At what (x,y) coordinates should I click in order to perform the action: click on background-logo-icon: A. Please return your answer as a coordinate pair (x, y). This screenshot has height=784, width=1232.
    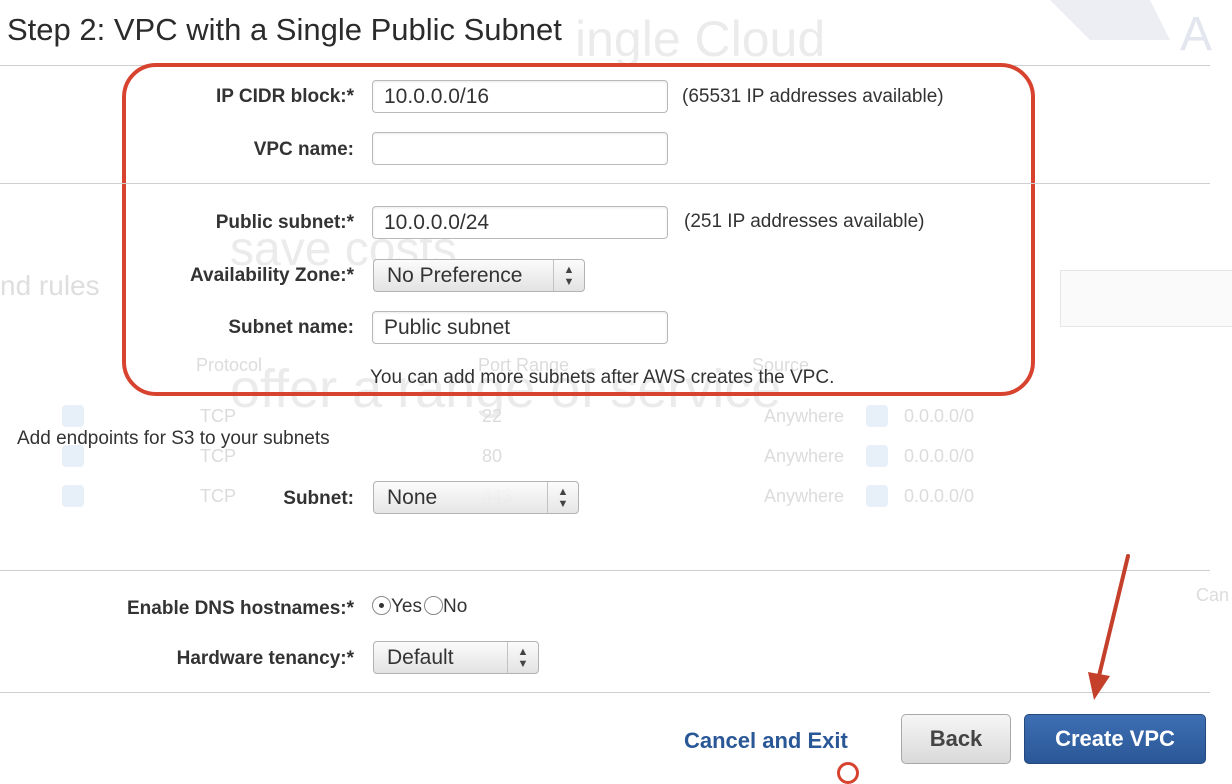
    Looking at the image, I should click on (1131, 30).